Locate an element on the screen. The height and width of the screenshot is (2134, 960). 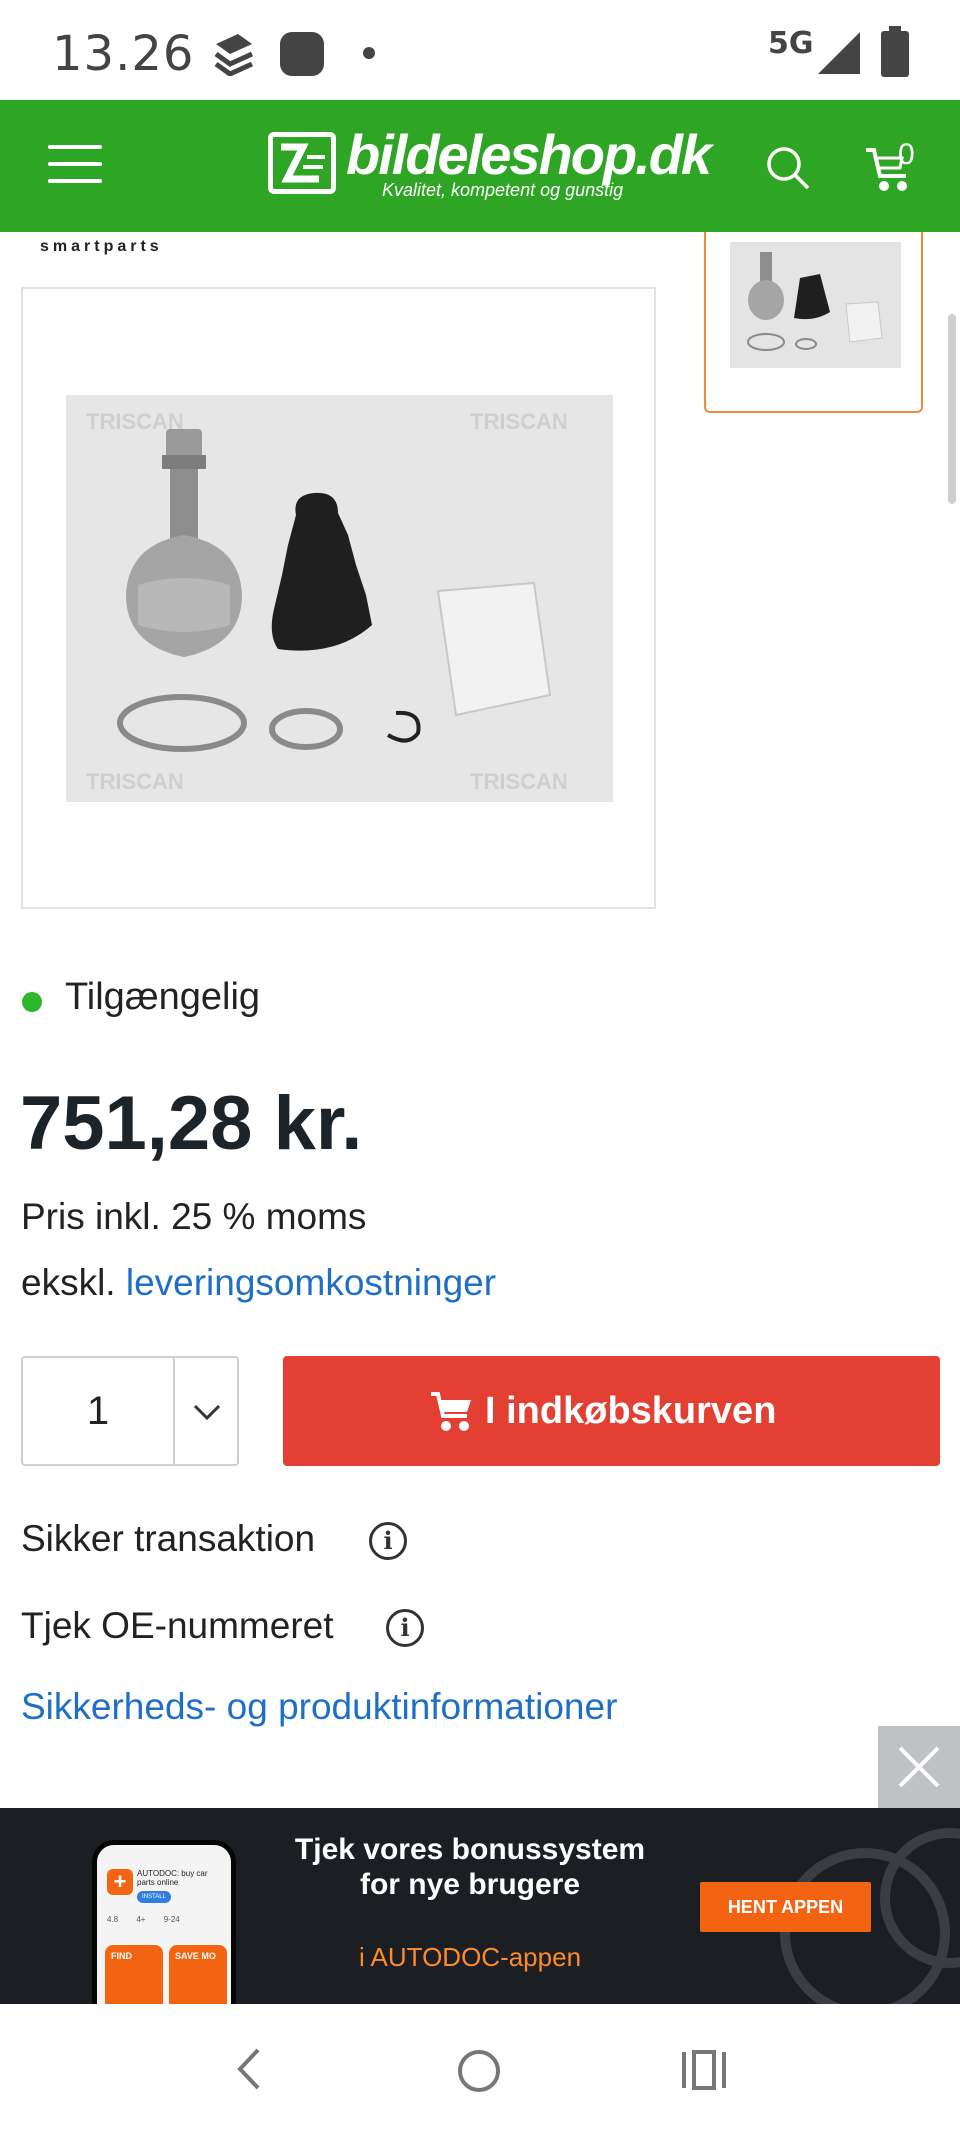
network-type: 5G is located at coordinates (791, 43).